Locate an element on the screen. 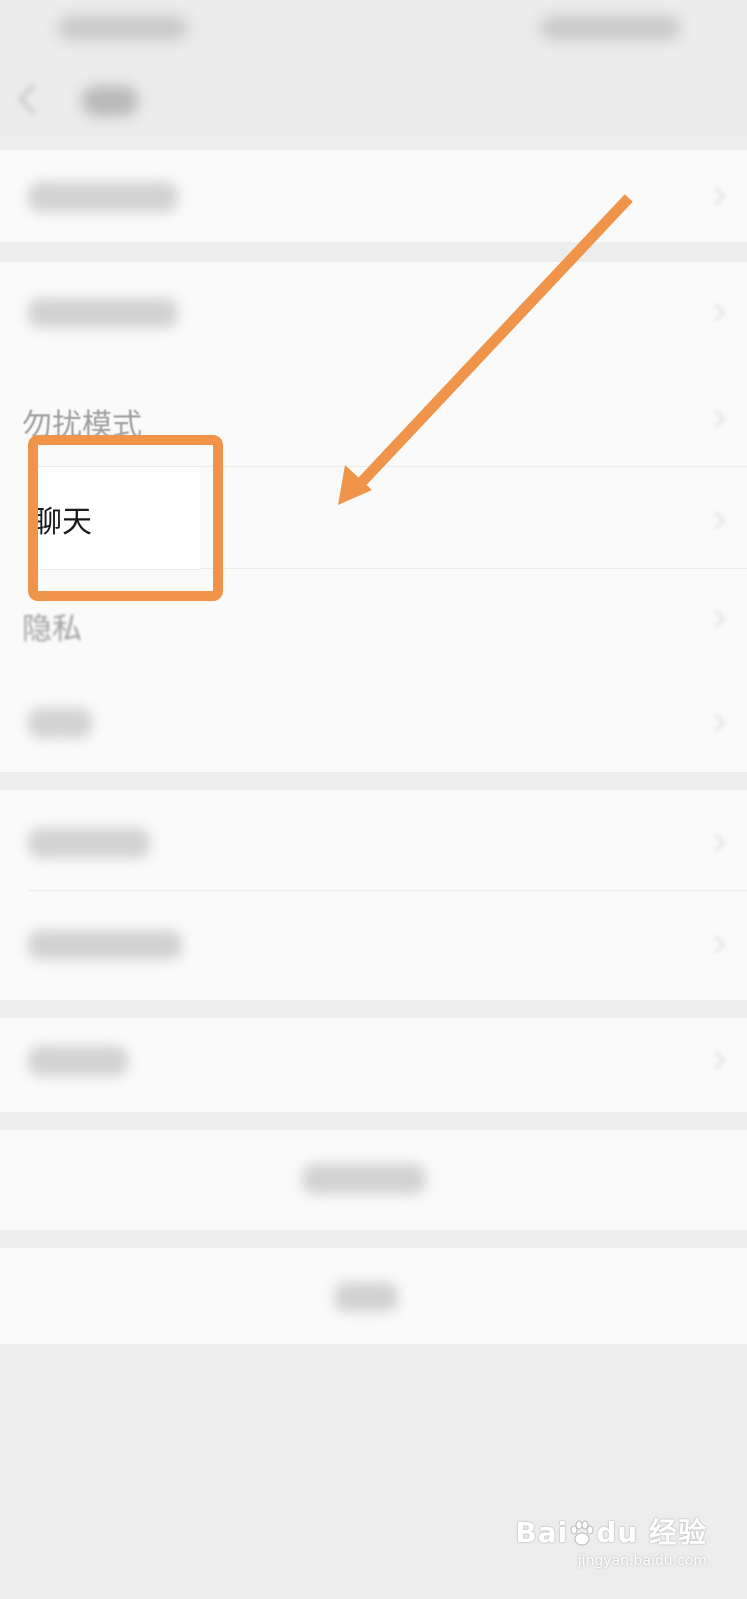 This screenshot has height=1599, width=747. logout-button is located at coordinates (373, 1296).